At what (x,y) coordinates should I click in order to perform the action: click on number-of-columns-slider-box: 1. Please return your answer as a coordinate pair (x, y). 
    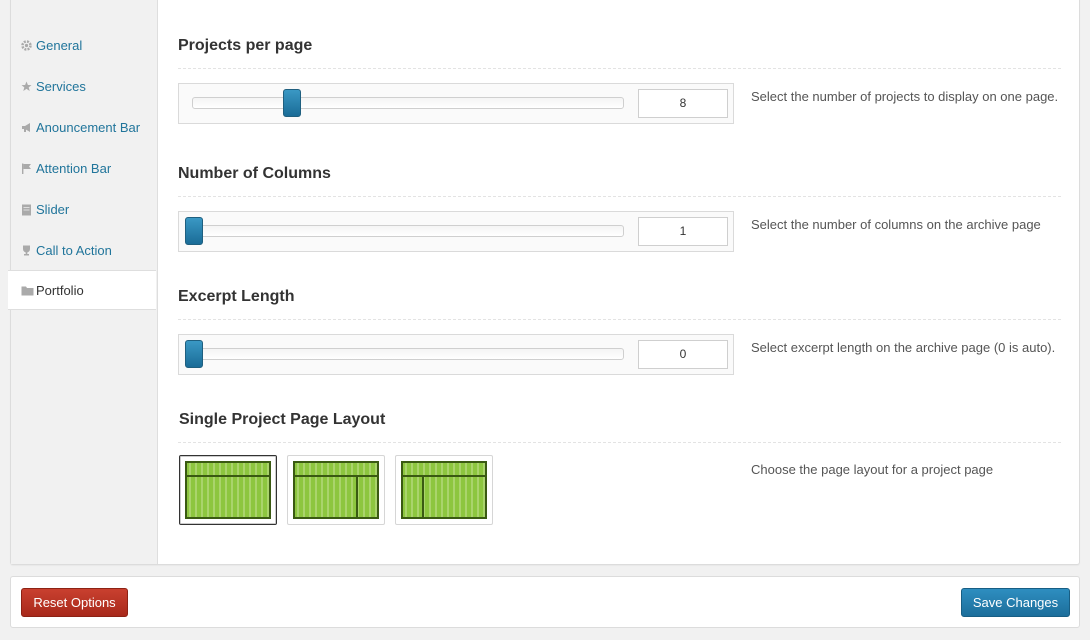
    Looking at the image, I should click on (456, 231).